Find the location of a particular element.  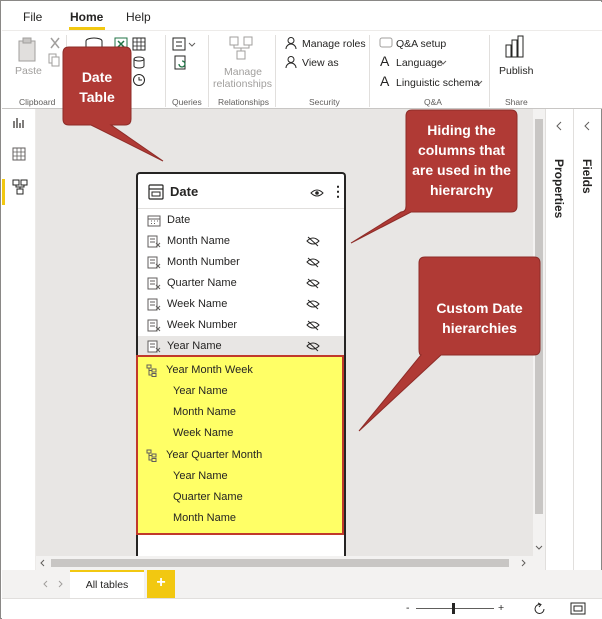

tab-all-tables: All tables is located at coordinates (107, 584).